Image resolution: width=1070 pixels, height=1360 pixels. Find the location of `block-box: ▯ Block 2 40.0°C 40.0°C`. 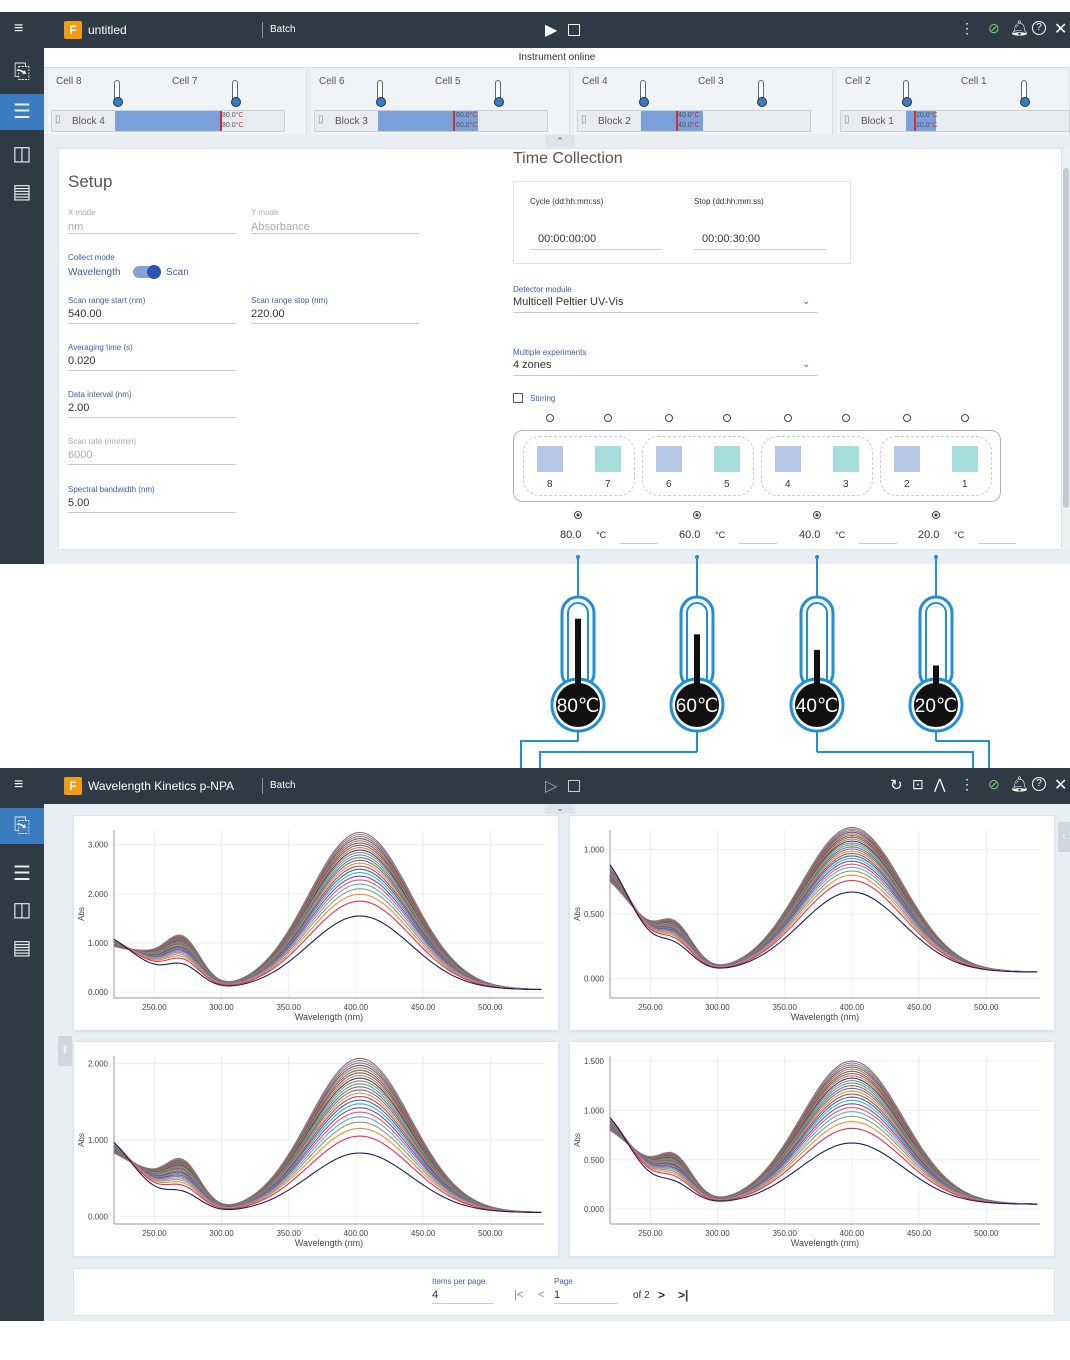

block-box: ▯ Block 2 40.0°C 40.0°C is located at coordinates (694, 121).